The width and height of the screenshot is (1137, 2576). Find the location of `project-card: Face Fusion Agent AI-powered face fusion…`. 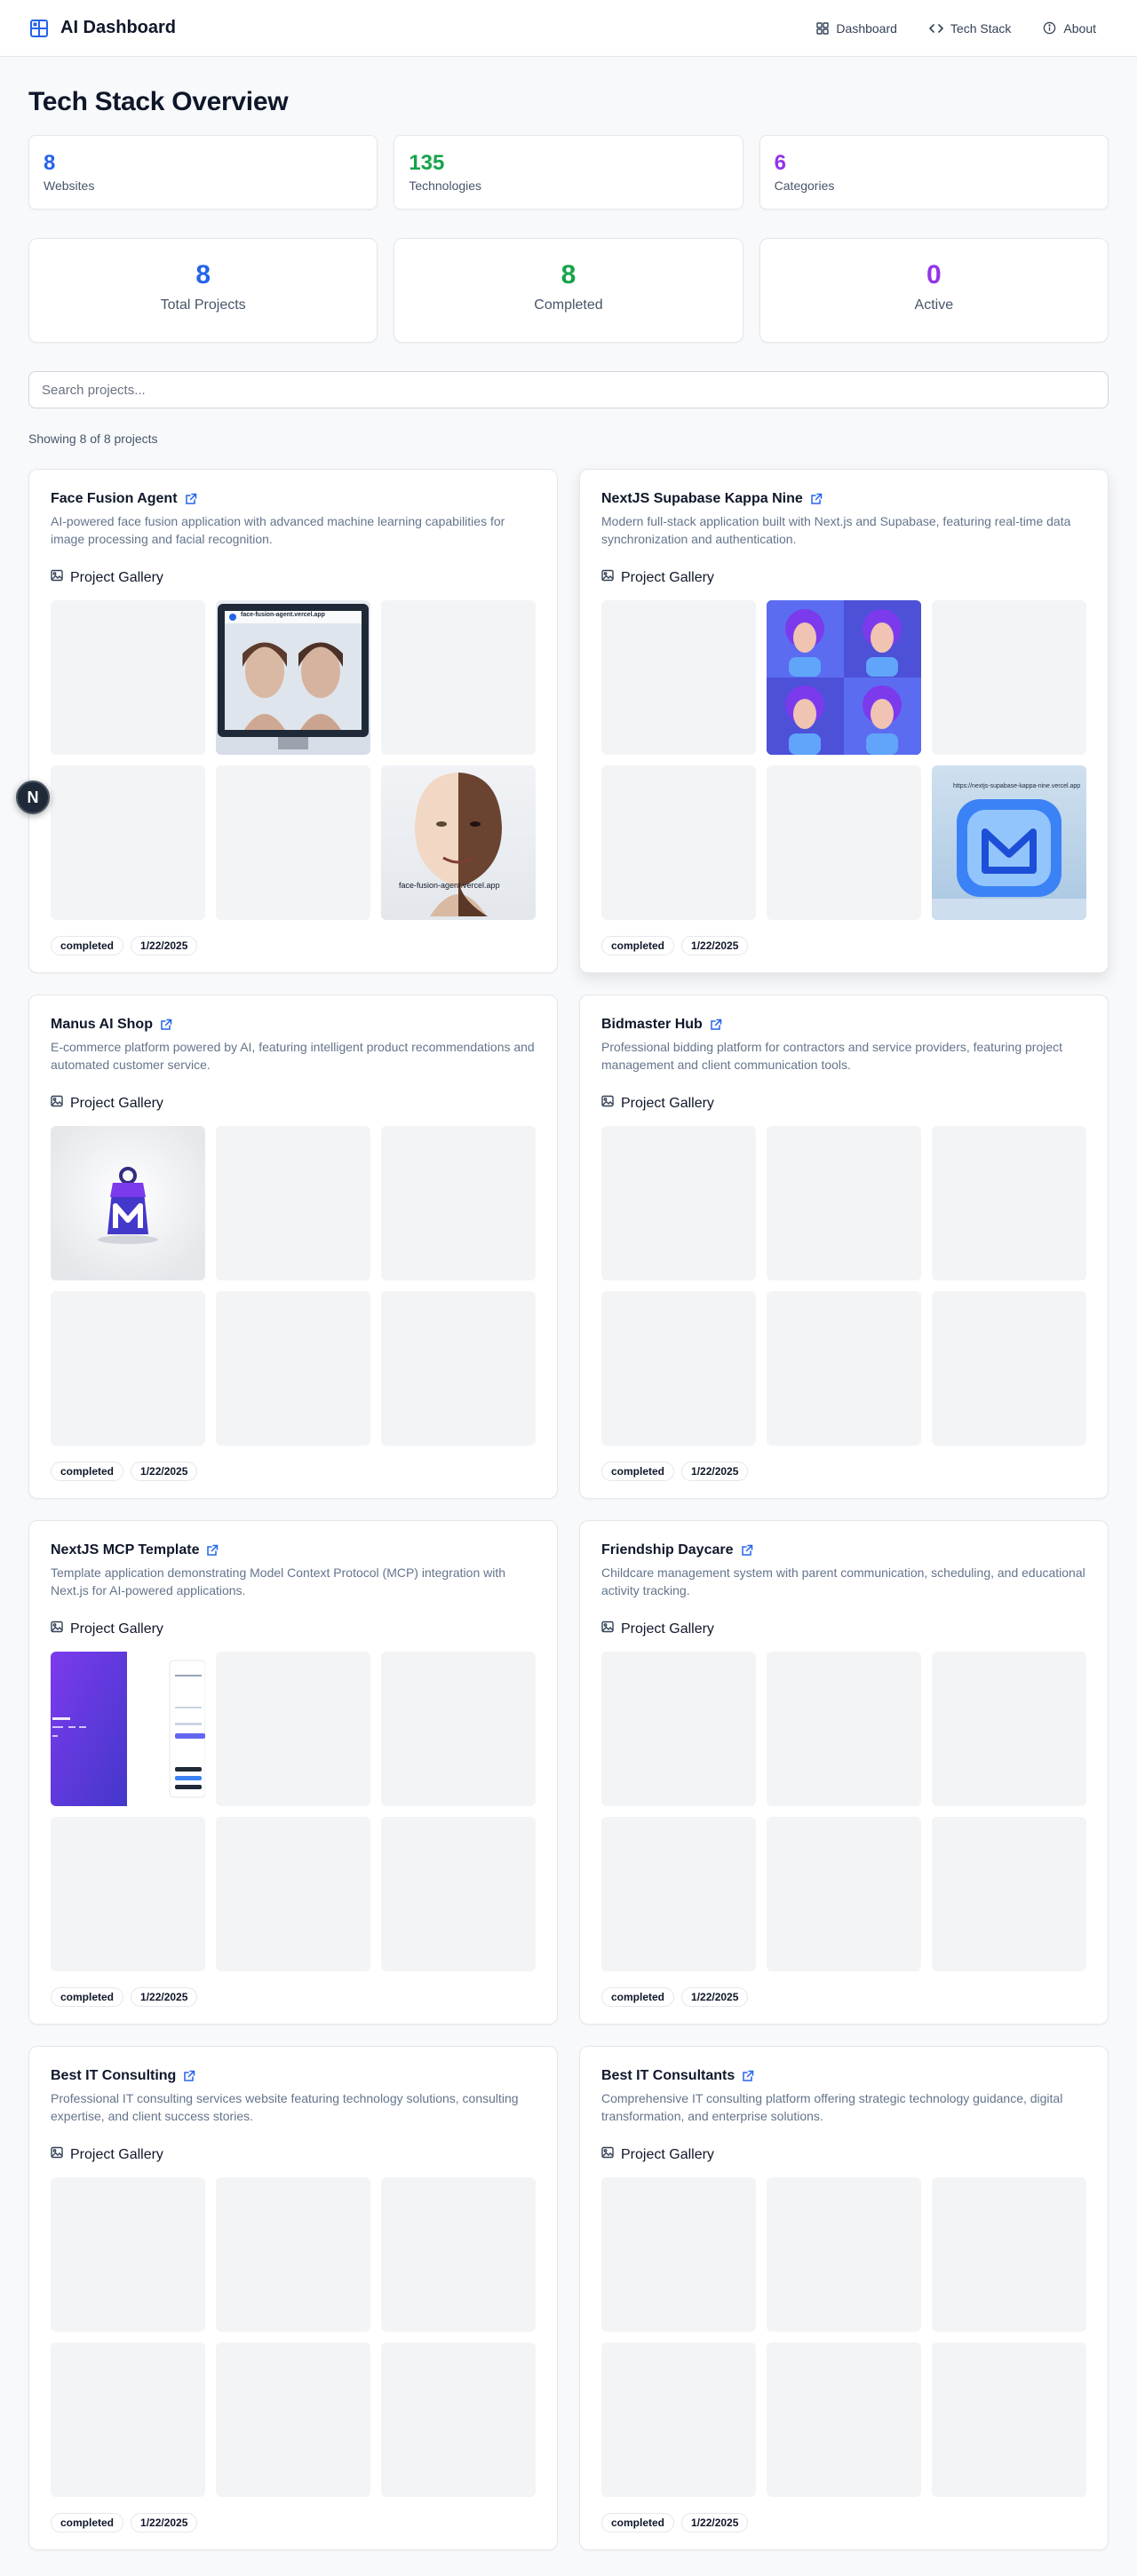

project-card: Face Fusion Agent AI-powered face fusion… is located at coordinates (293, 721).